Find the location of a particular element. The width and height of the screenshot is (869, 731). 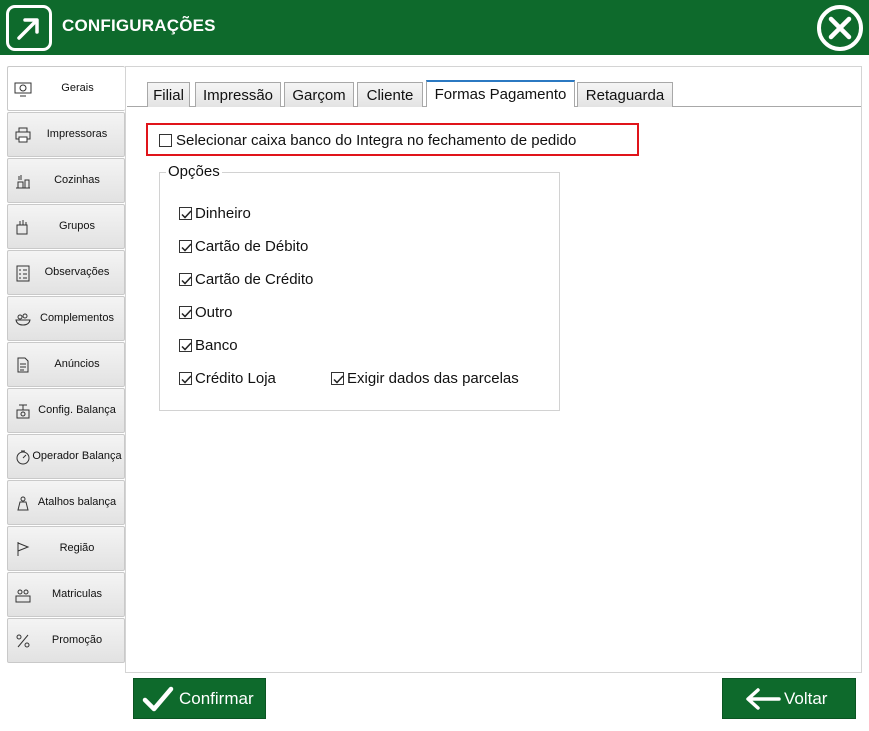

tab-filial: Filial is located at coordinates (168, 94).